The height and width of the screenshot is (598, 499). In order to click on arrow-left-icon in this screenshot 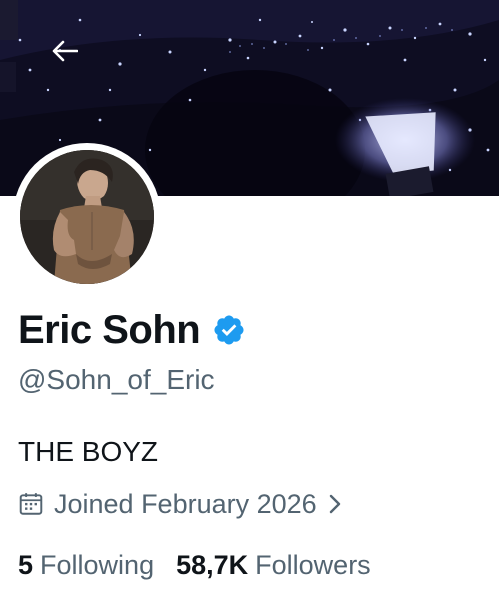, I will do `click(65, 51)`.